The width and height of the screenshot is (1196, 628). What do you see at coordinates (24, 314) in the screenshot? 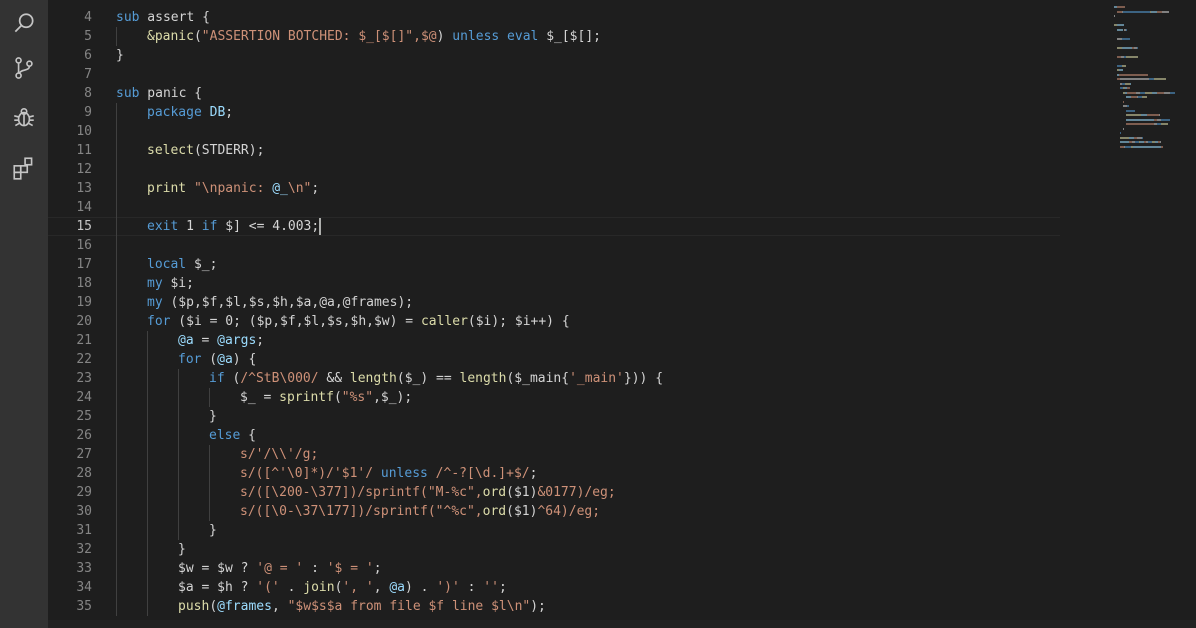
I see `activity-bar` at bounding box center [24, 314].